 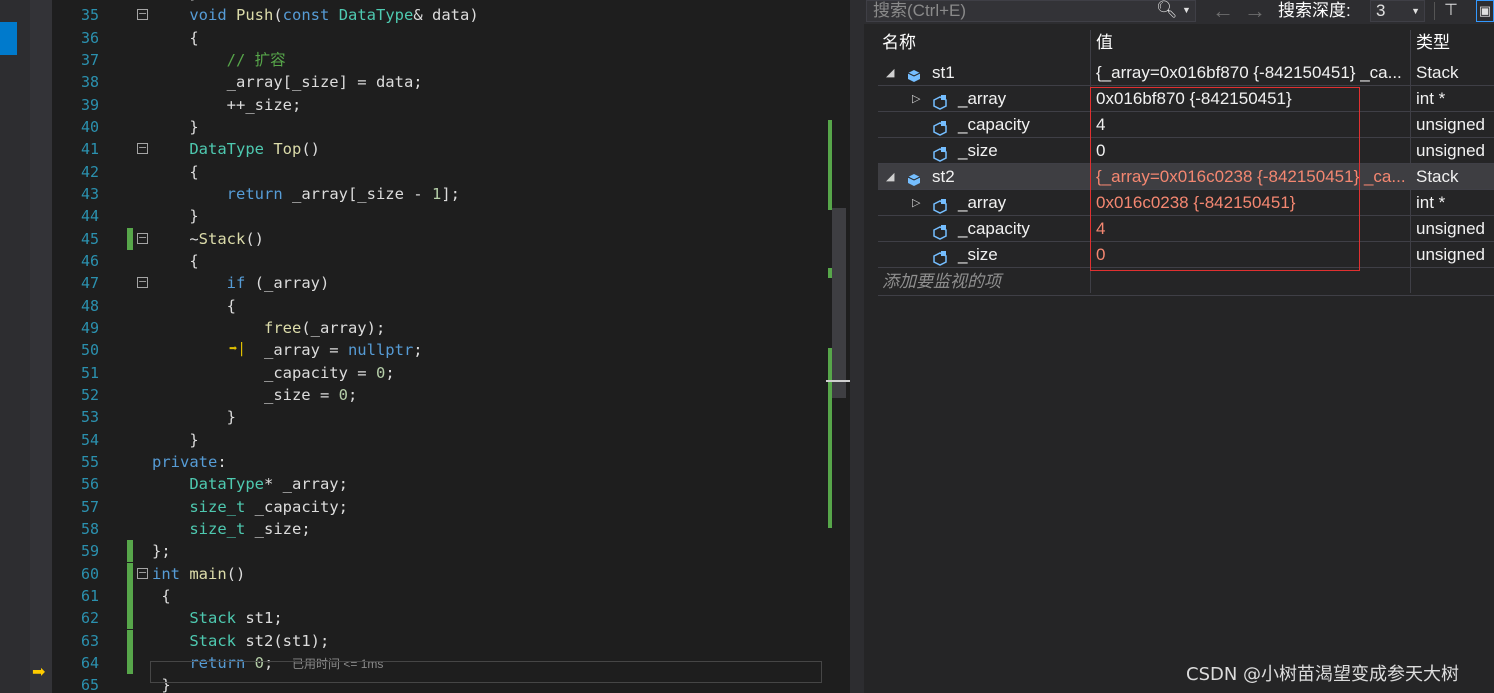 What do you see at coordinates (425, 82) in the screenshot?
I see `code-line: 38 _array[_size] = data;` at bounding box center [425, 82].